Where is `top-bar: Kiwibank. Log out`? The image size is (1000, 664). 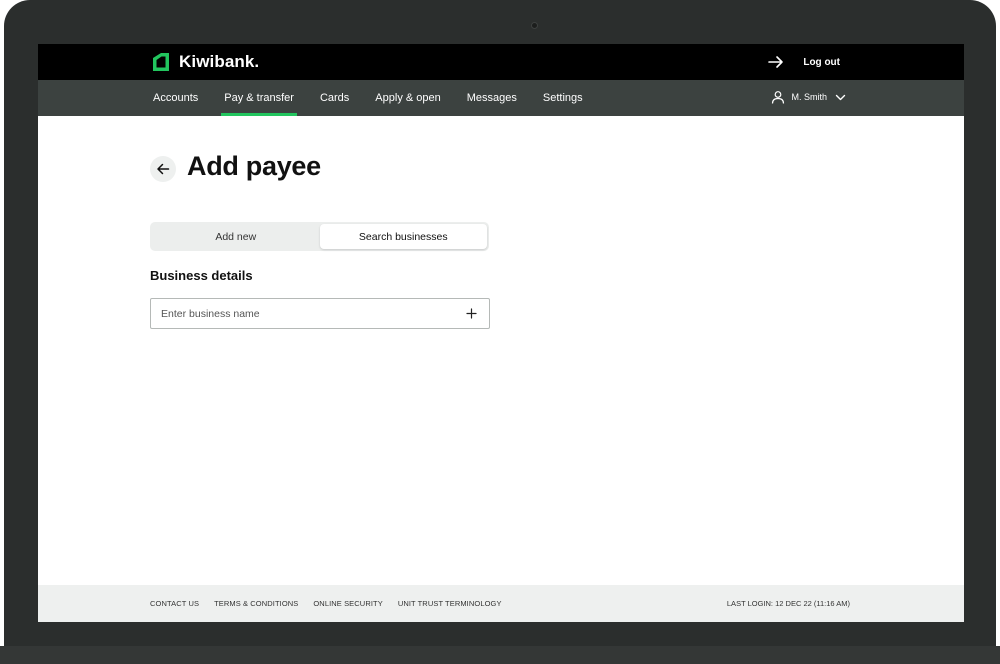 top-bar: Kiwibank. Log out is located at coordinates (501, 62).